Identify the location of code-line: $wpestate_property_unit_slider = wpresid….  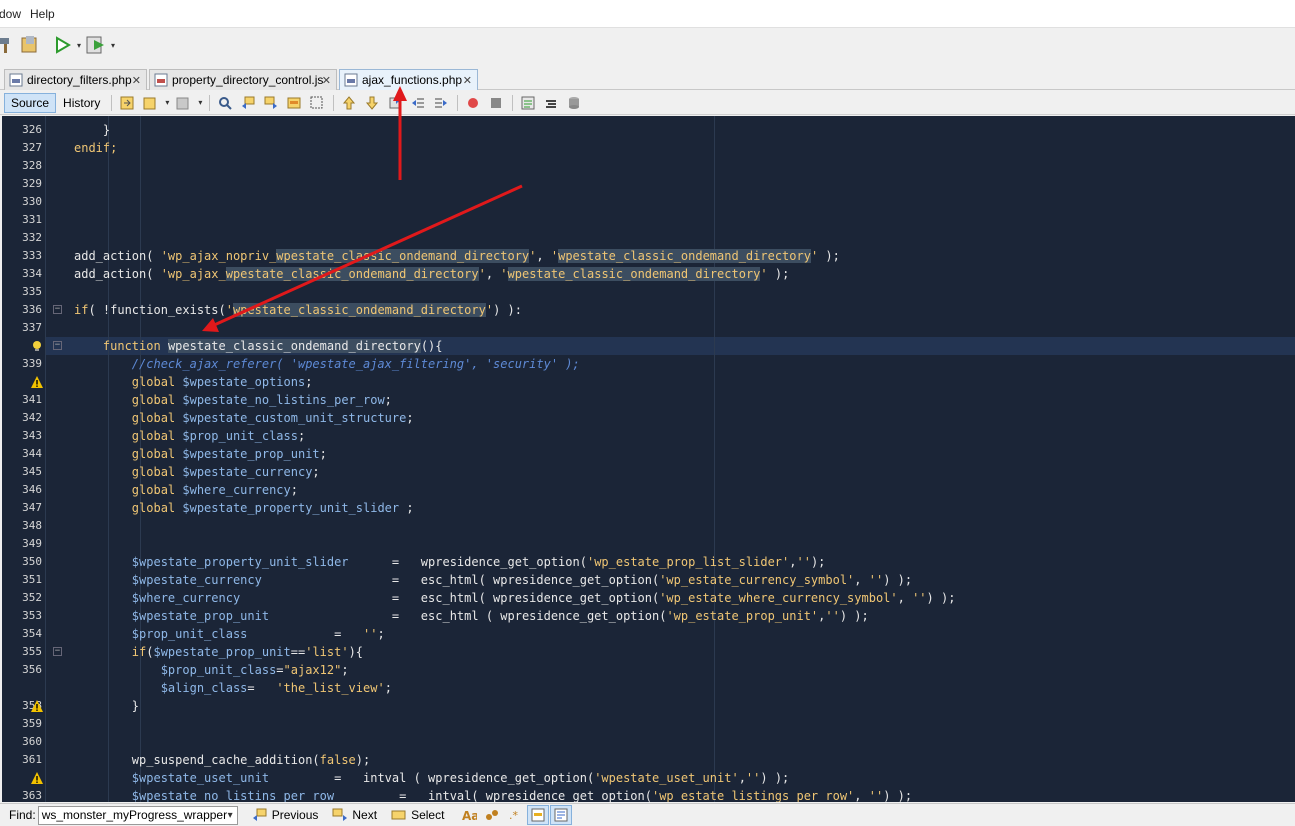
(450, 562).